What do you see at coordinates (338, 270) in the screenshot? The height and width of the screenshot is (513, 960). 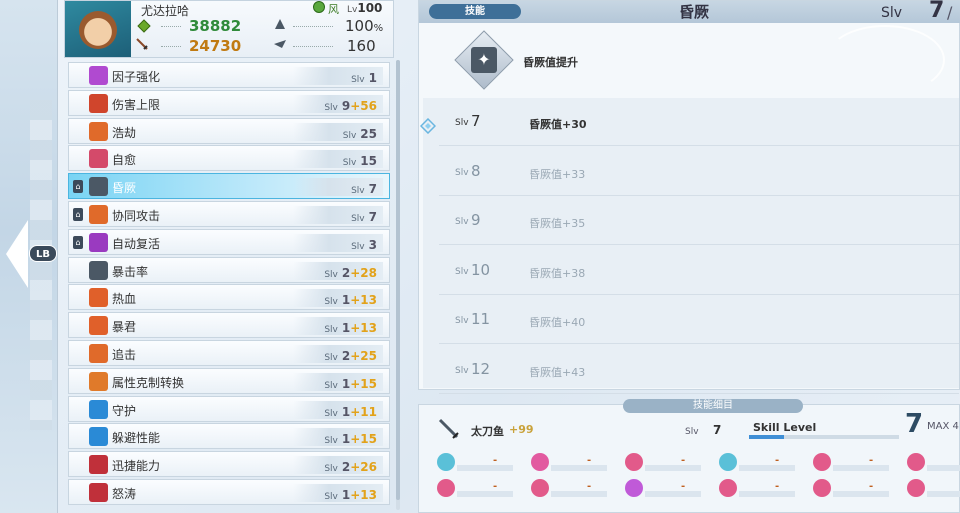 I see `skill-level-tag: Slv 2+28` at bounding box center [338, 270].